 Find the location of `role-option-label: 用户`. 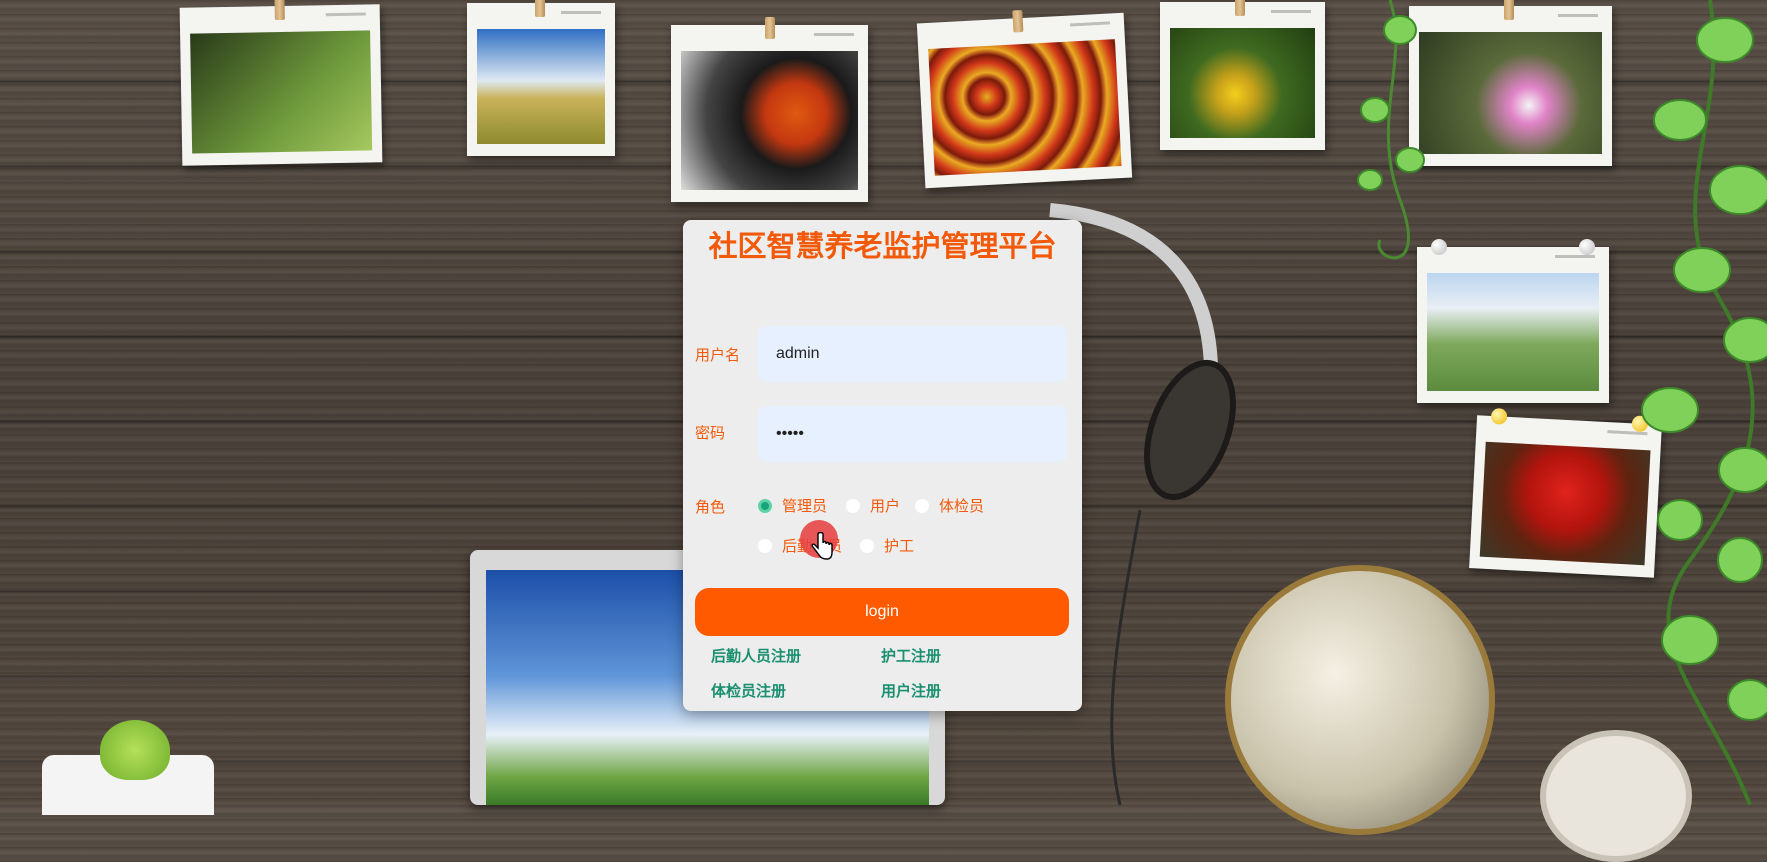

role-option-label: 用户 is located at coordinates (885, 506).